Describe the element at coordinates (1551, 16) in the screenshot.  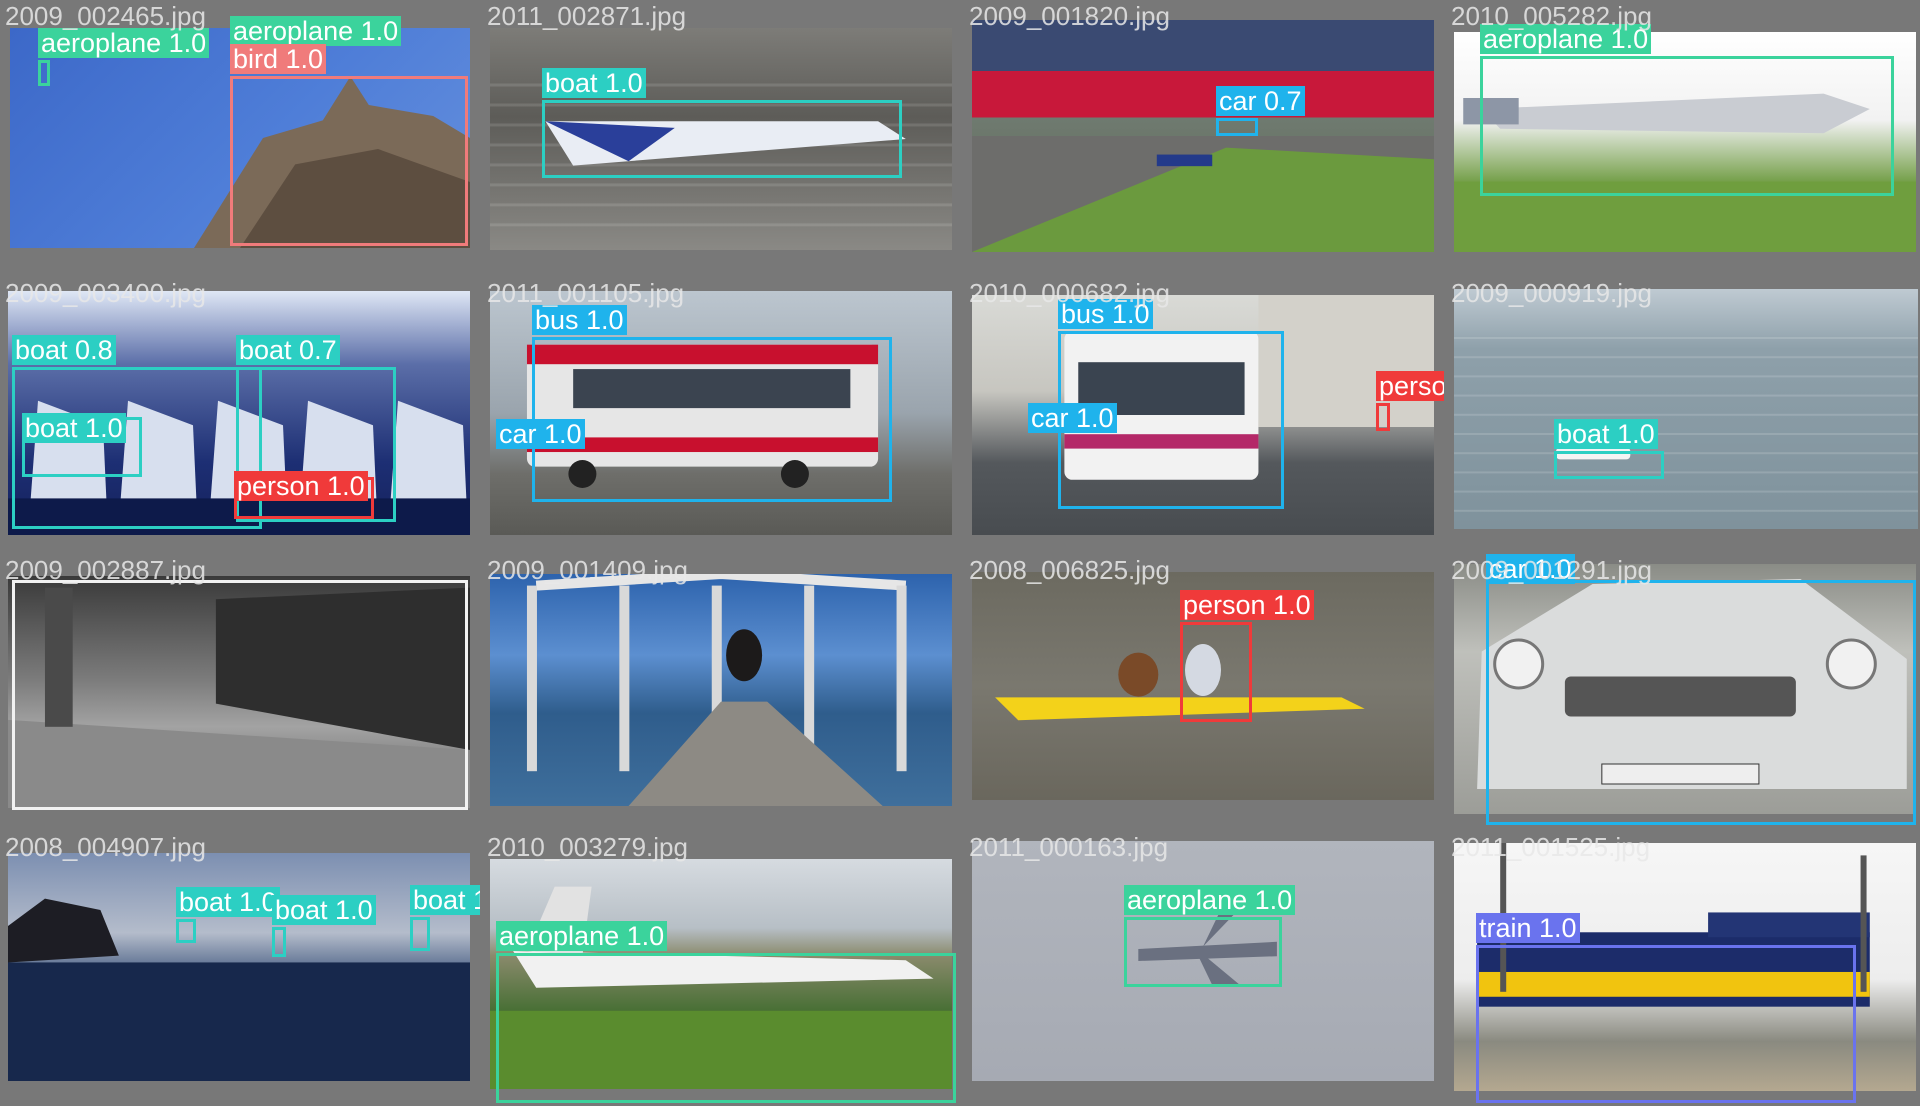
I see `tile-filename: 2010_005282.jpg` at that location.